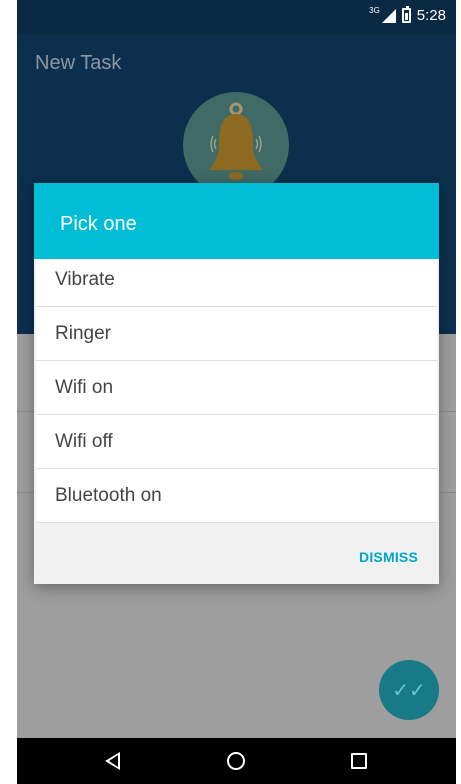 The height and width of the screenshot is (784, 461). What do you see at coordinates (388, 15) in the screenshot?
I see `signal-icon` at bounding box center [388, 15].